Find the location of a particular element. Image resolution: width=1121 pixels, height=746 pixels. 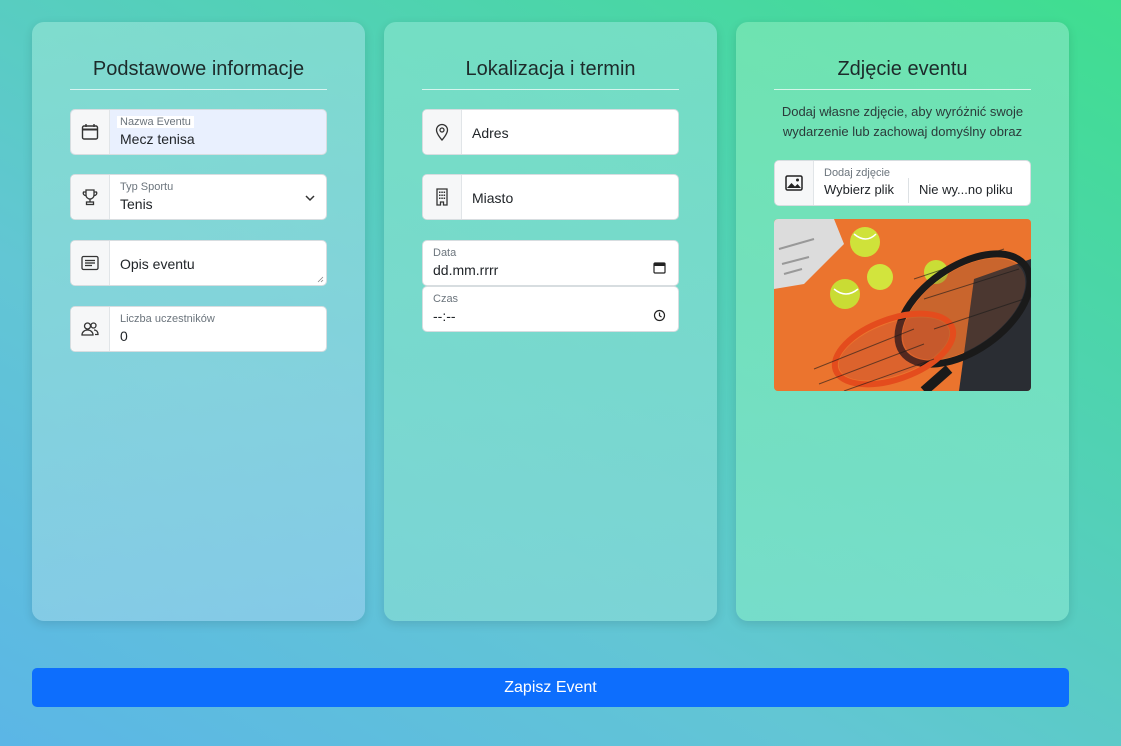

date-value: dd.mm.rrrr is located at coordinates (465, 270).